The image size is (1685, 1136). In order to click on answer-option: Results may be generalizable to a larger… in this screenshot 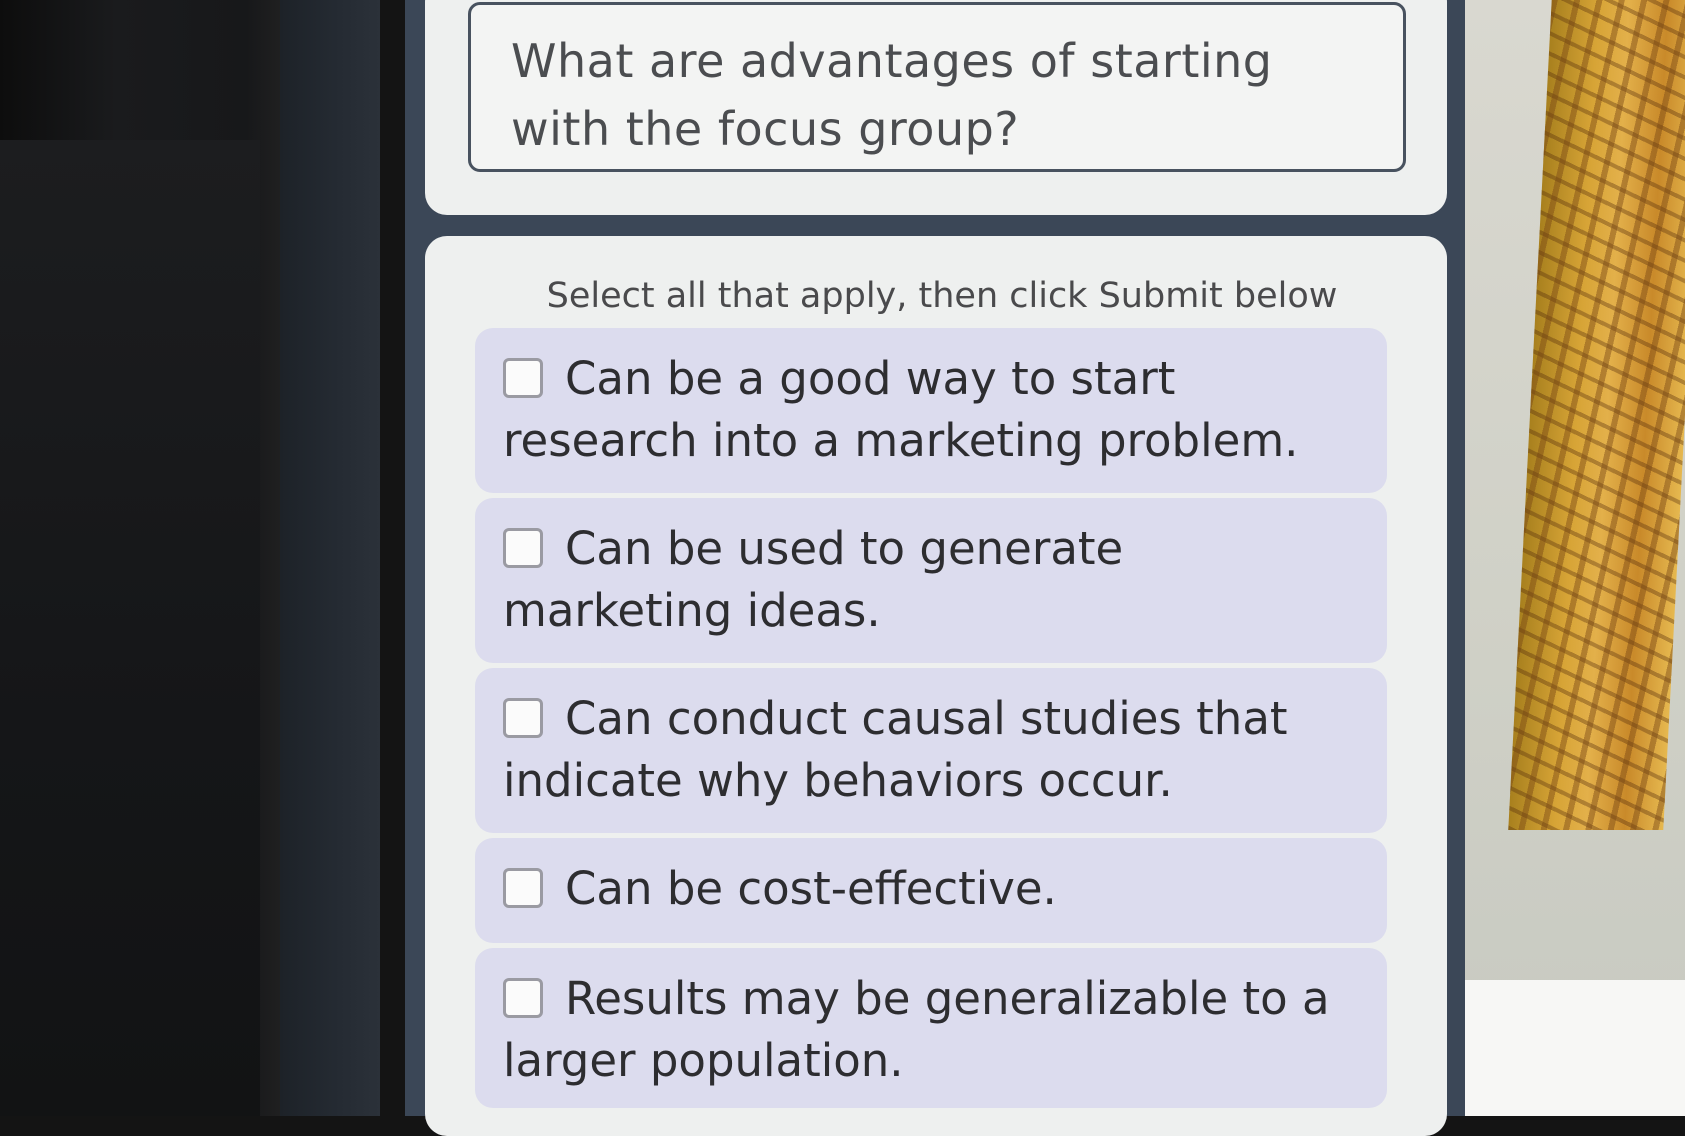, I will do `click(931, 1028)`.